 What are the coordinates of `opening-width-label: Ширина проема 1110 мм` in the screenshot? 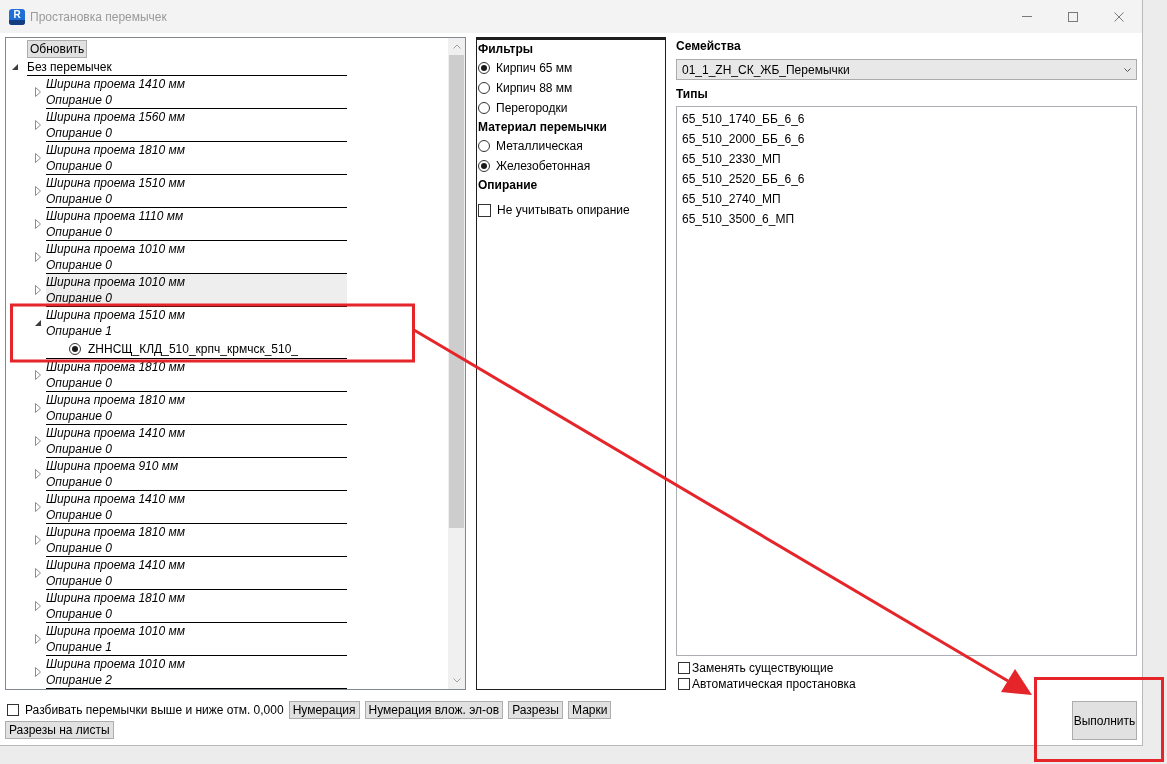 It's located at (115, 216).